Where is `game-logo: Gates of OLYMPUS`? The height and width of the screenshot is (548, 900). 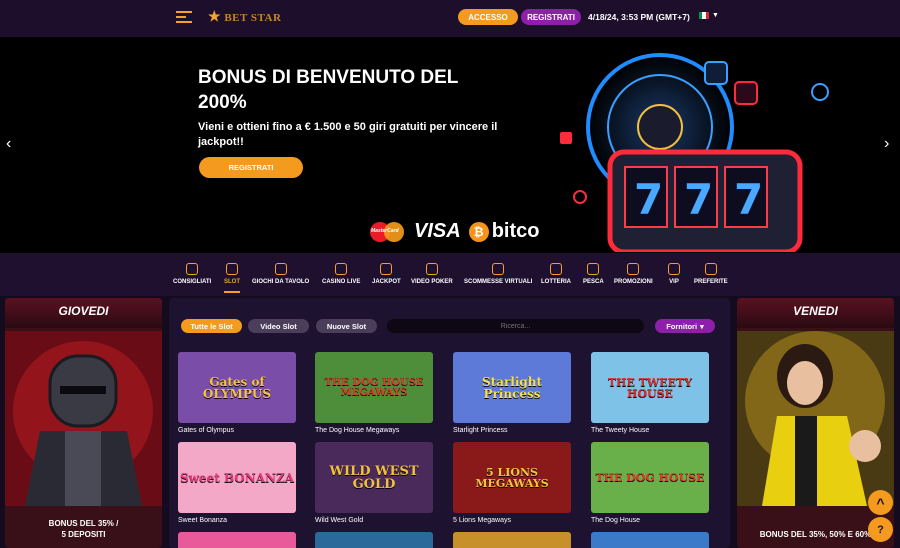
game-logo: Gates of OLYMPUS is located at coordinates (237, 387).